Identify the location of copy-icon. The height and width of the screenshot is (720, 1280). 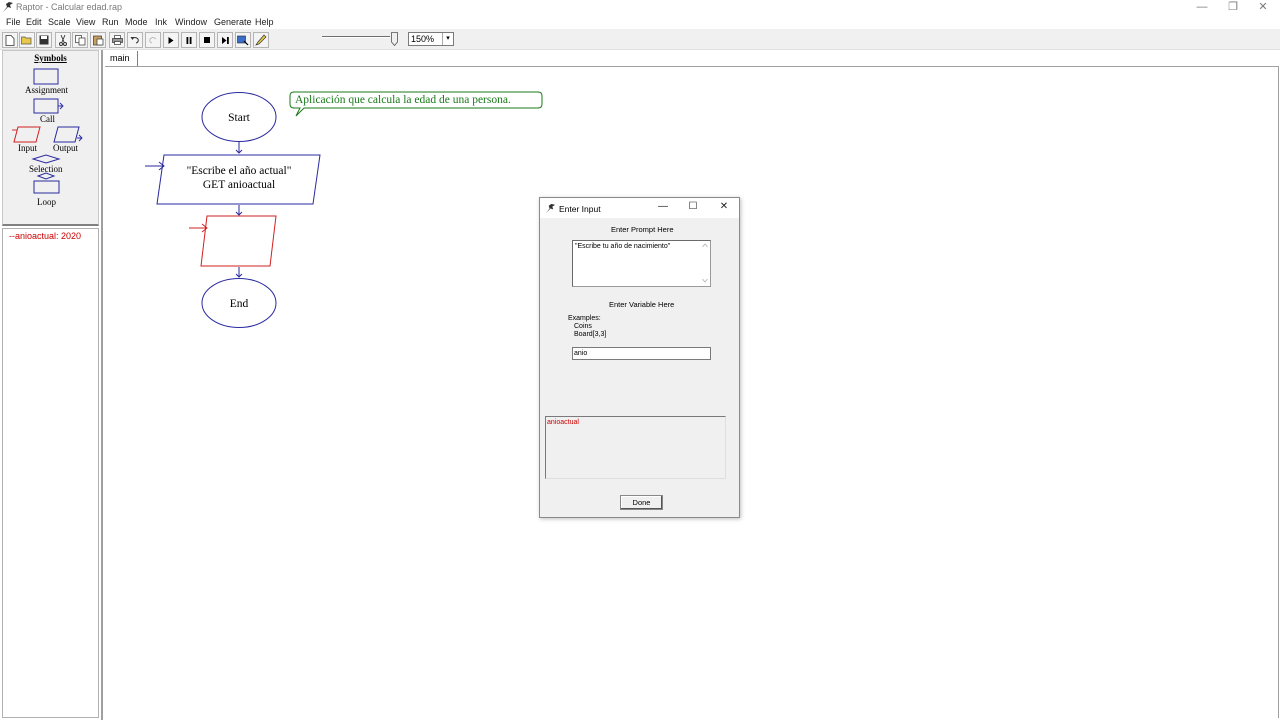
(79, 39).